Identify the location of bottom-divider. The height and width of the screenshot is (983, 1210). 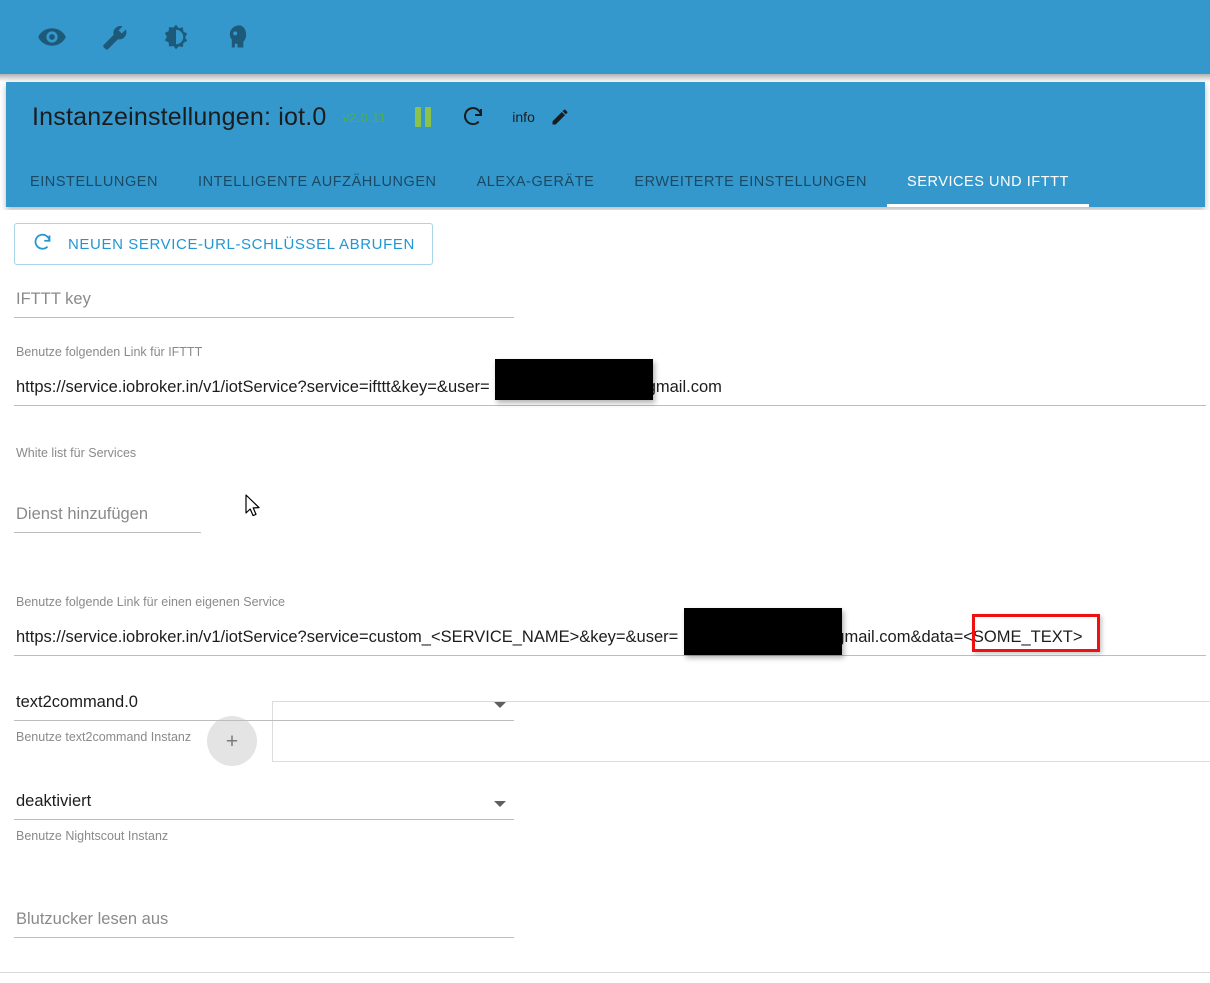
(605, 972).